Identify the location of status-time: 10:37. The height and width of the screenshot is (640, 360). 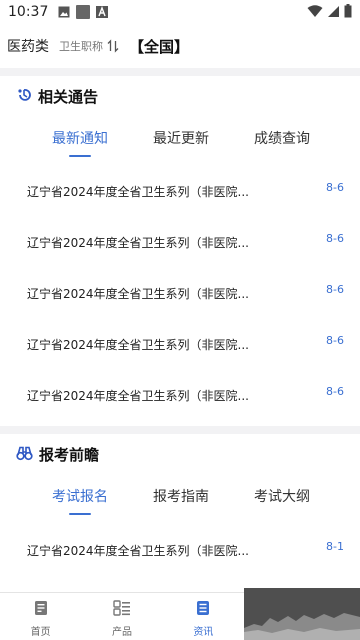
(28, 12).